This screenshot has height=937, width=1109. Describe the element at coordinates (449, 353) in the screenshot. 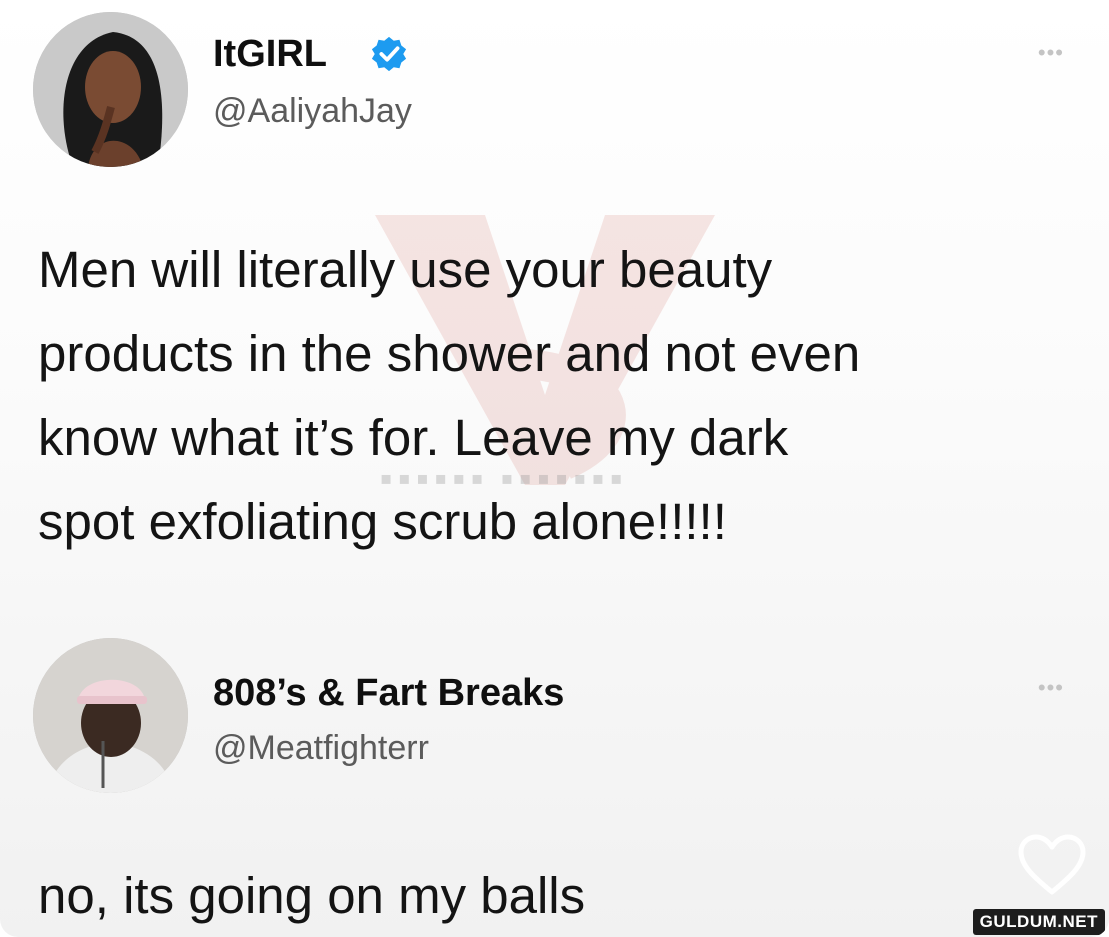

I see `tweet-text-line: products in the shower and not even` at that location.